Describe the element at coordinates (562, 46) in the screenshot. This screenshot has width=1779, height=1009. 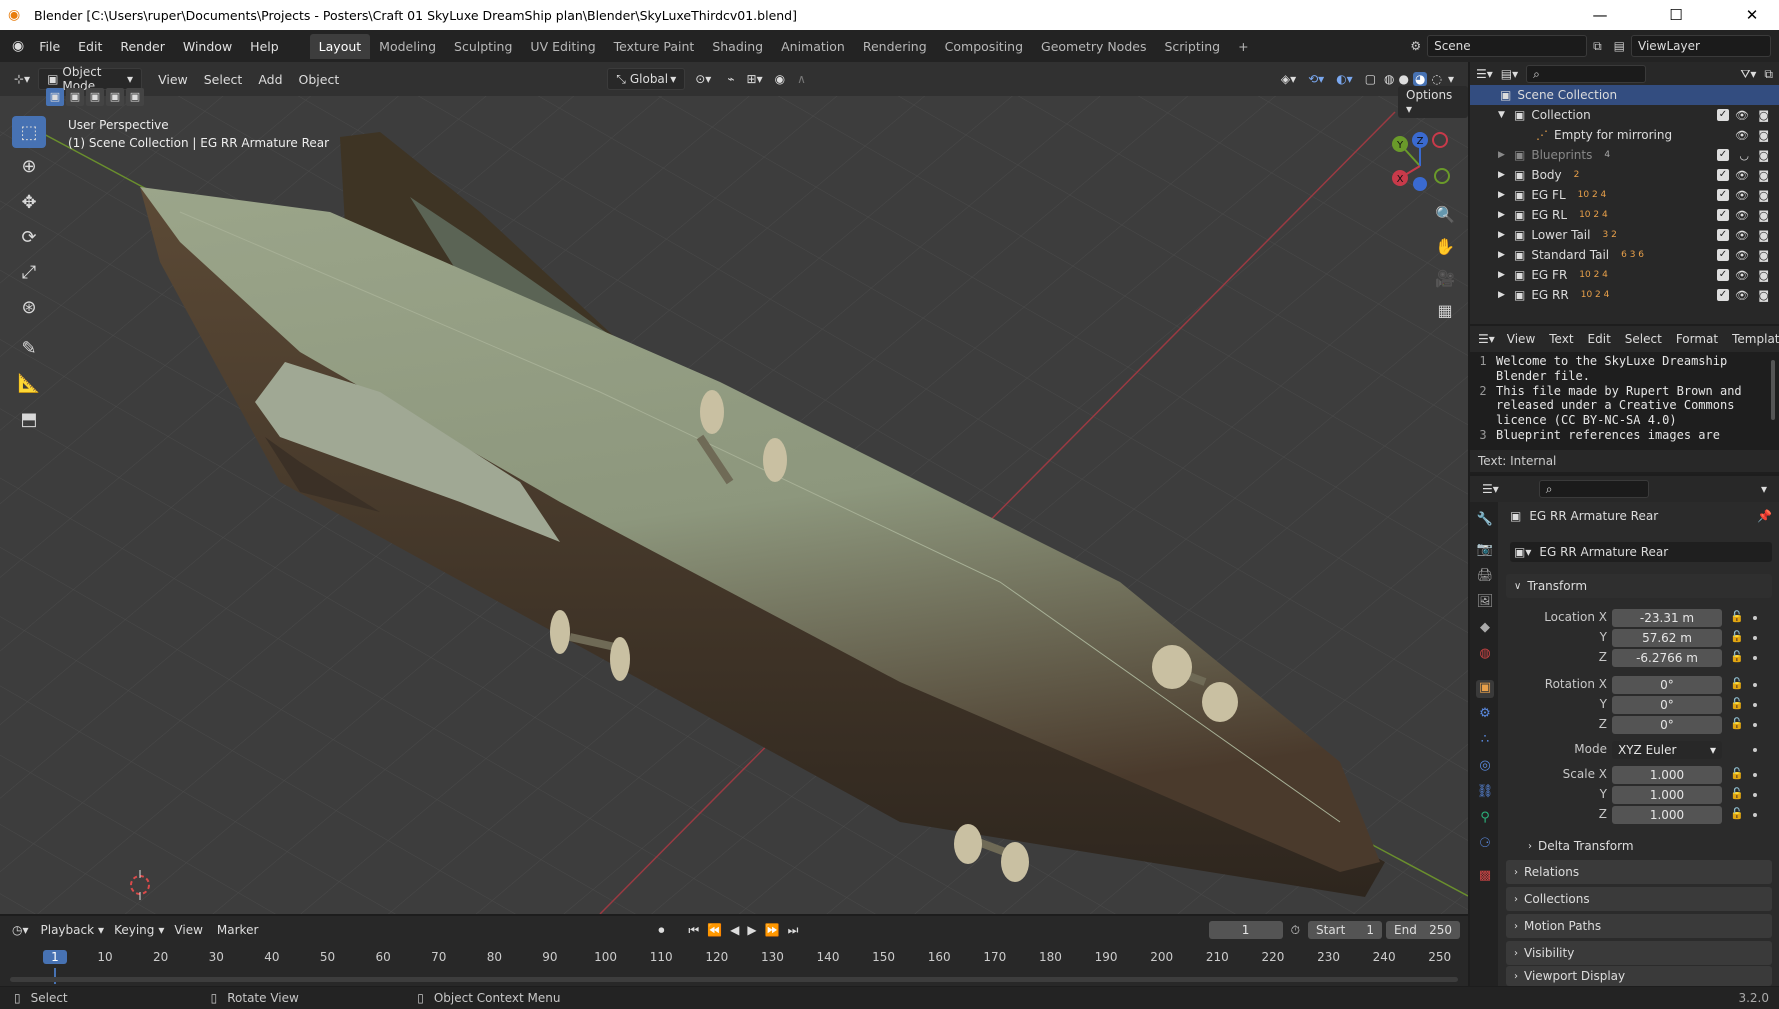
I see `tab-uv-editing: UV Editing` at that location.